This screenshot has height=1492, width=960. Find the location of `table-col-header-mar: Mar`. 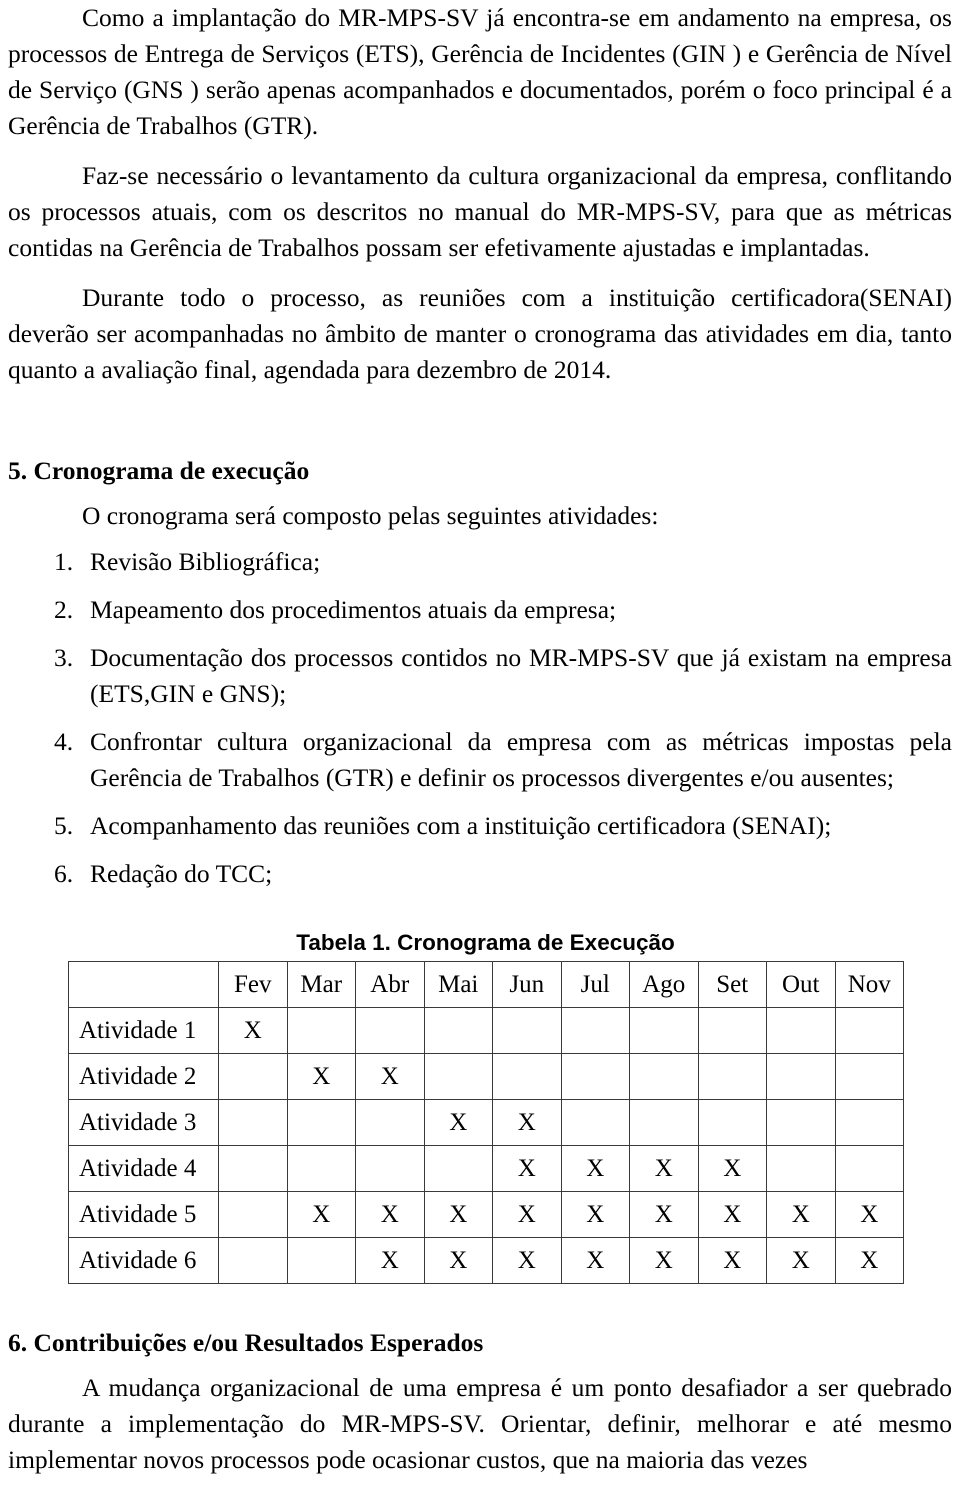

table-col-header-mar: Mar is located at coordinates (321, 984).